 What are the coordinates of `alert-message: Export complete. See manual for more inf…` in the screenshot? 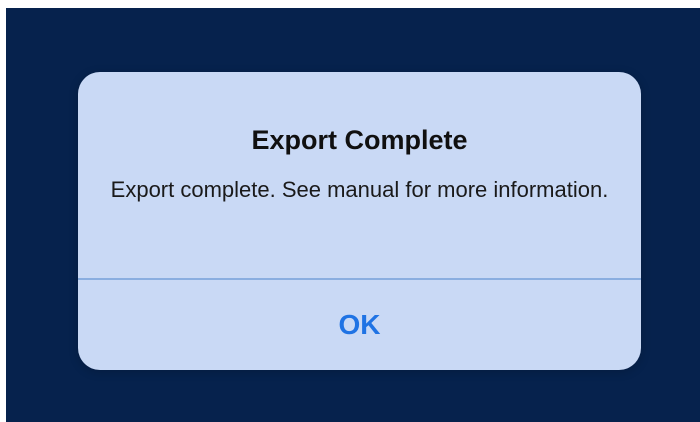 It's located at (359, 189).